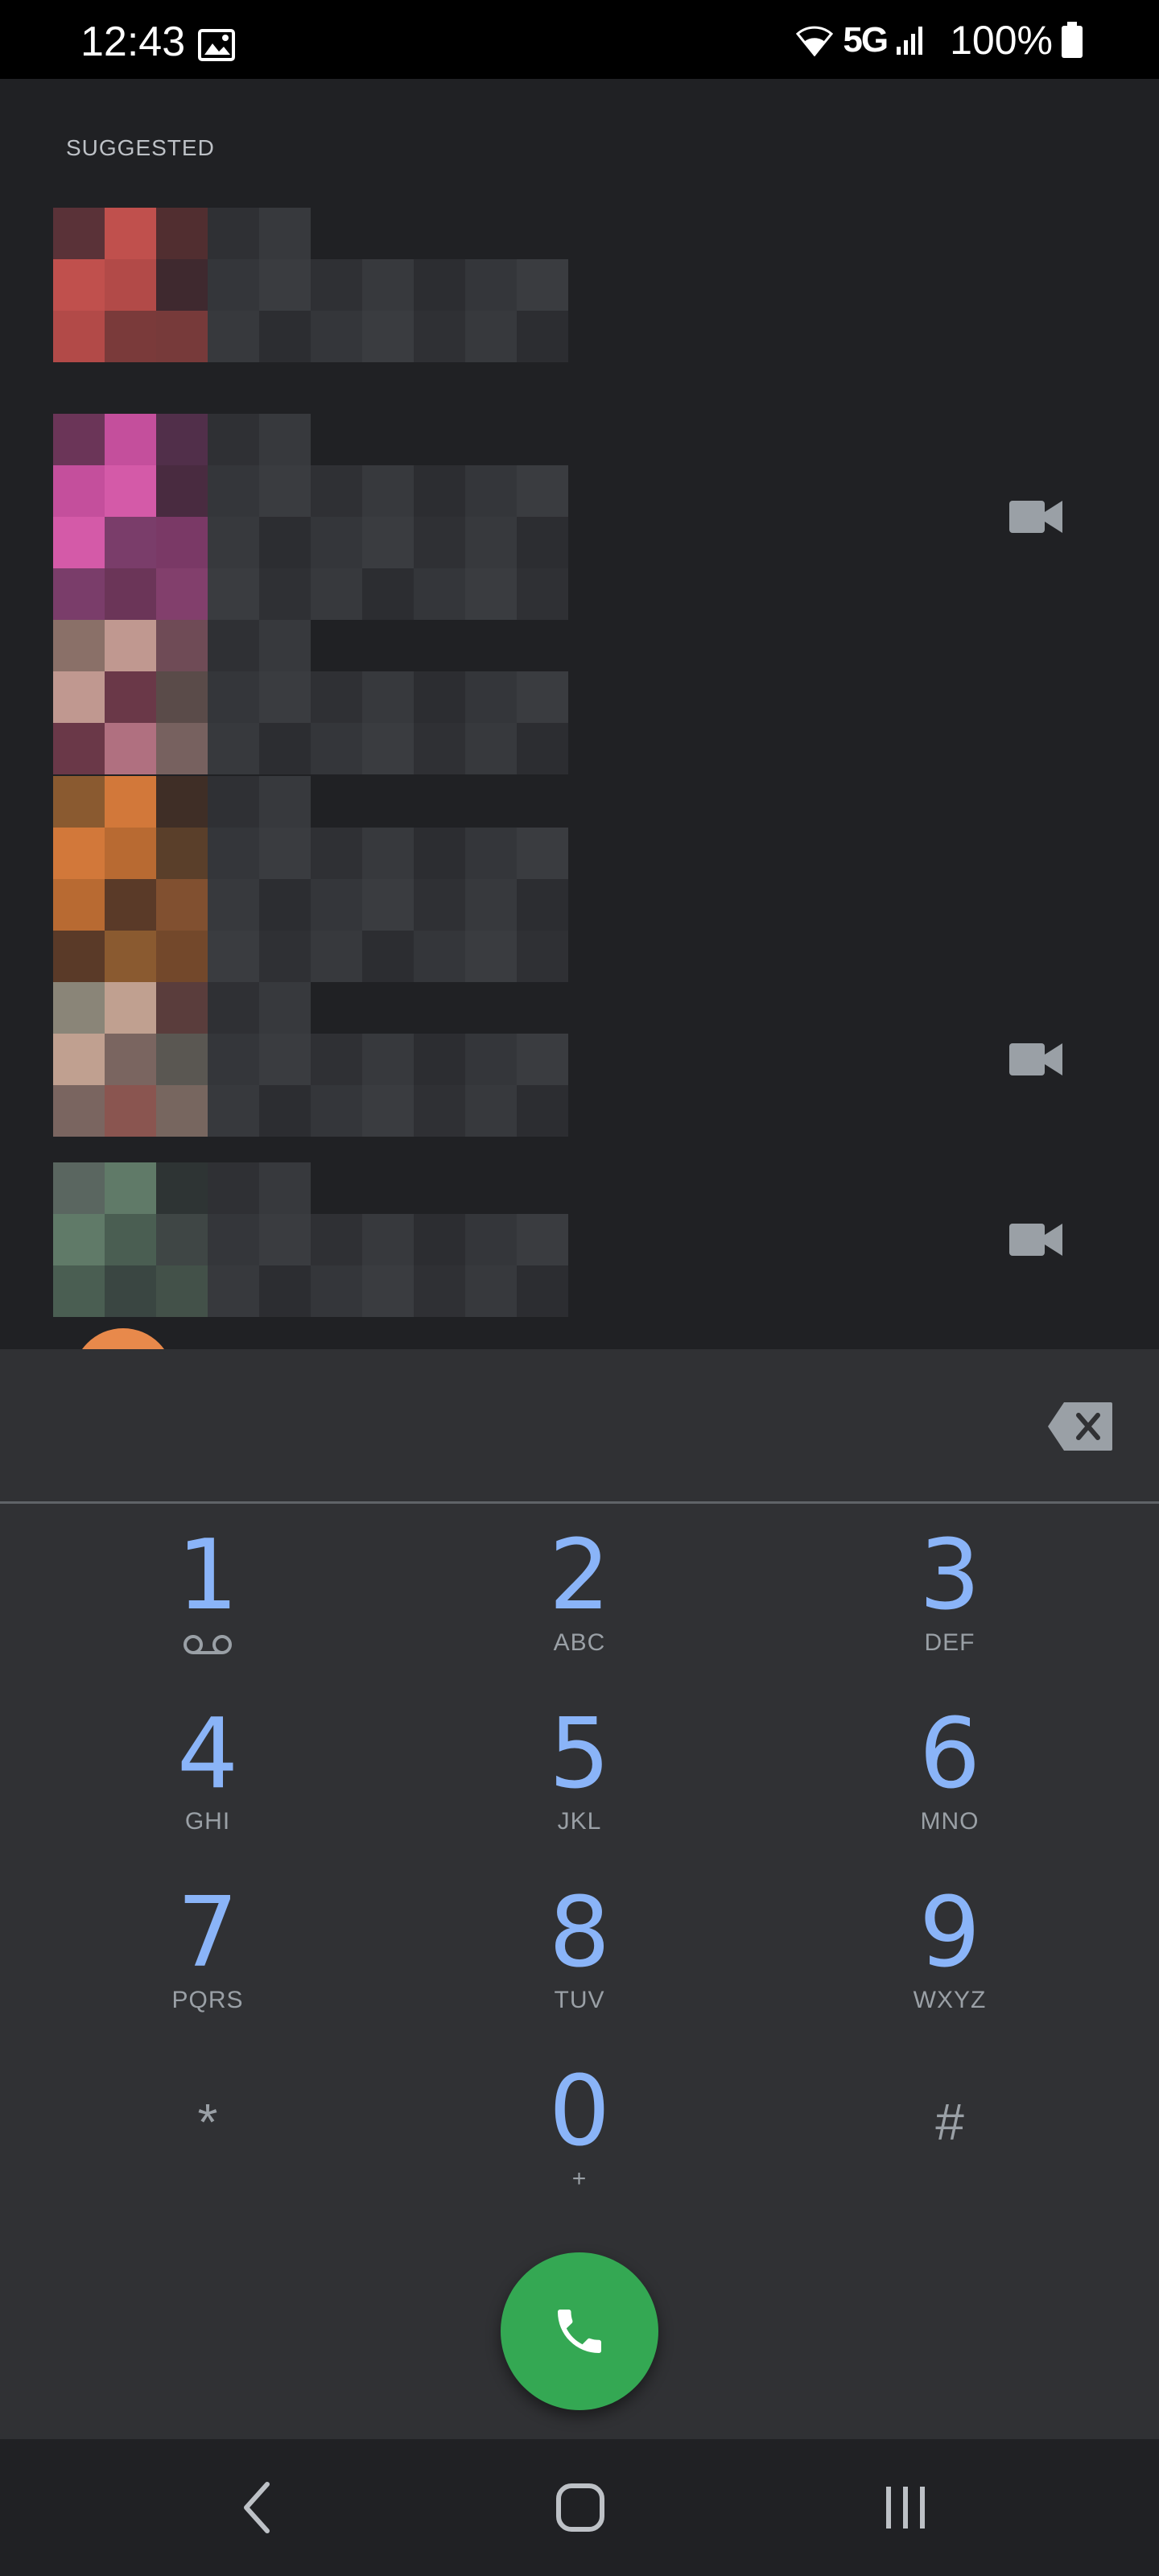 The height and width of the screenshot is (2576, 1159). Describe the element at coordinates (216, 45) in the screenshot. I see `gallery-notification-icon` at that location.